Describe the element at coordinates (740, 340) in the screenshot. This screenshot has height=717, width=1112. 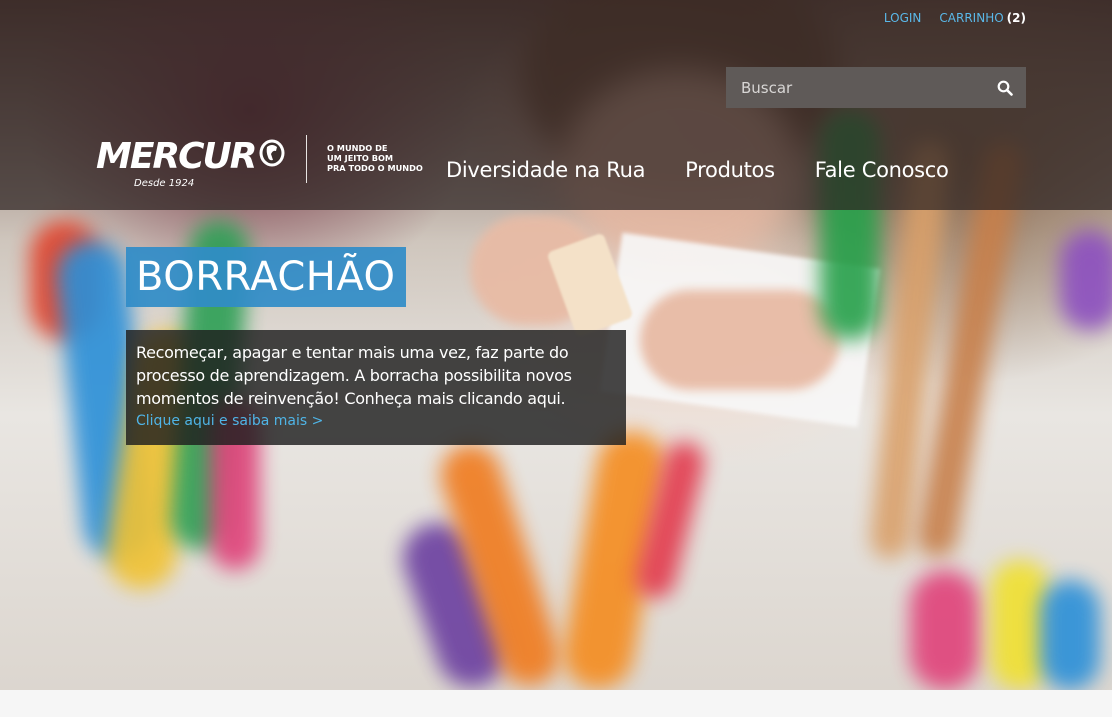
I see `hero-photo-hand` at that location.